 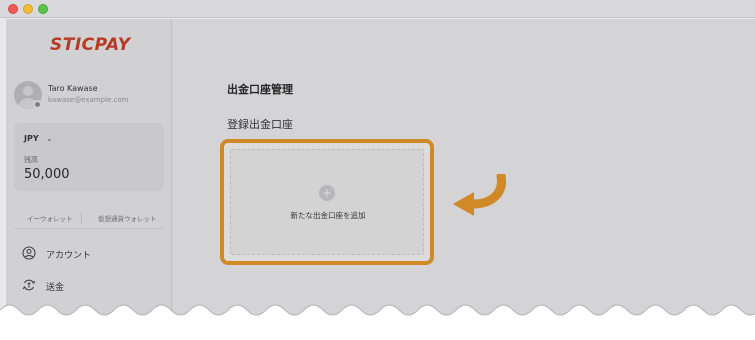 I want to click on wallet-tabs: イーウォレット 仮想通貨ウォレット, so click(x=89, y=219).